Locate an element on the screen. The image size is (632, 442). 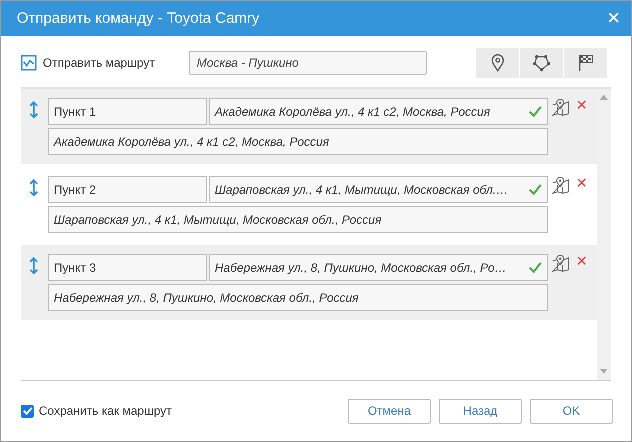
window-title: Отправить команду - Toyota Camry is located at coordinates (138, 18).